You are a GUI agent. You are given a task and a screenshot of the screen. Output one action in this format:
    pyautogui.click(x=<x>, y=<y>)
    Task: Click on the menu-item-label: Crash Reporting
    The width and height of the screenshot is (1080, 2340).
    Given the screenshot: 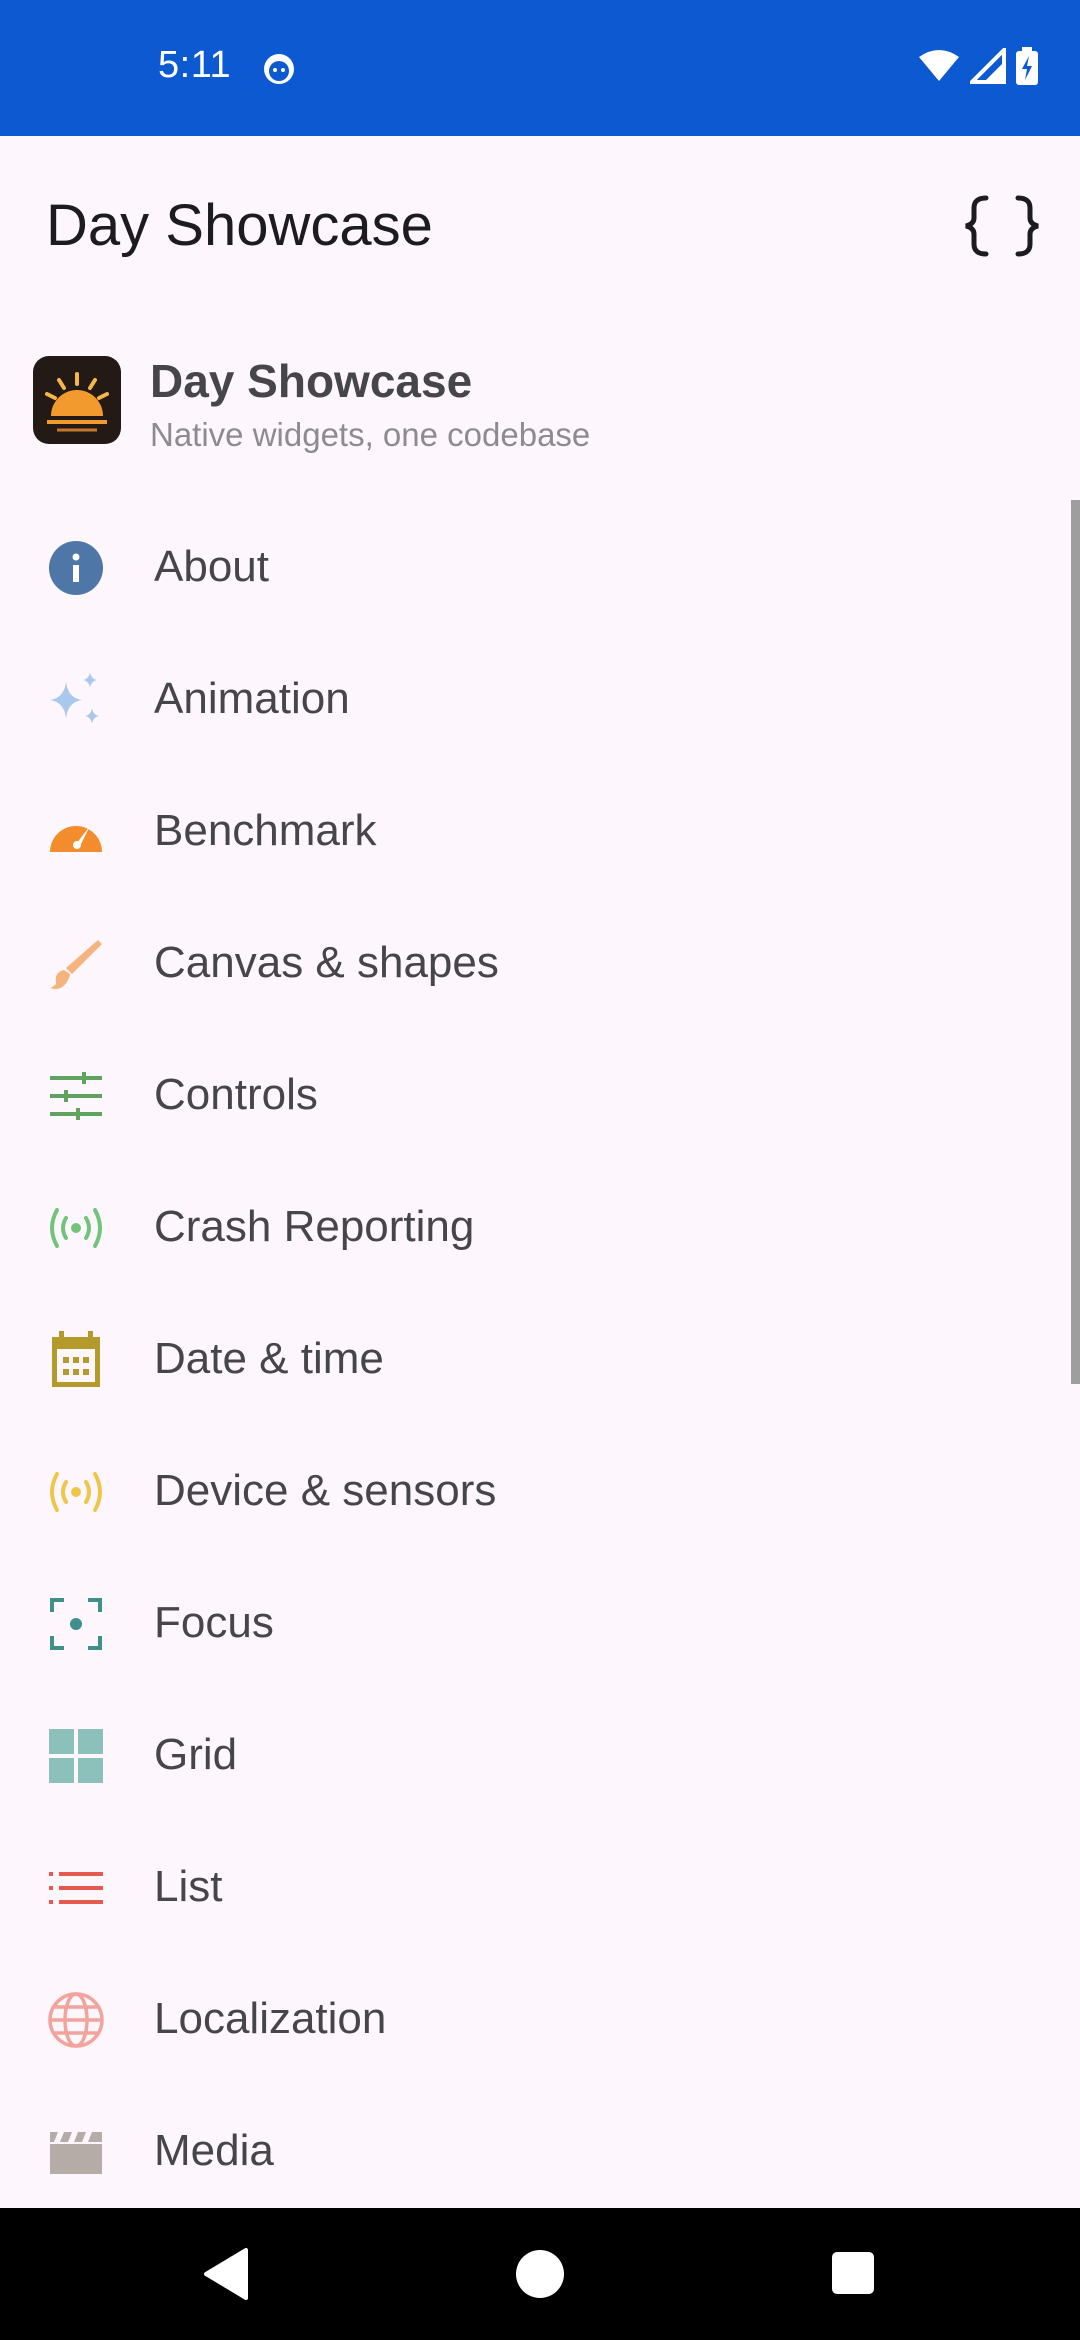 What is the action you would take?
    pyautogui.click(x=314, y=1226)
    